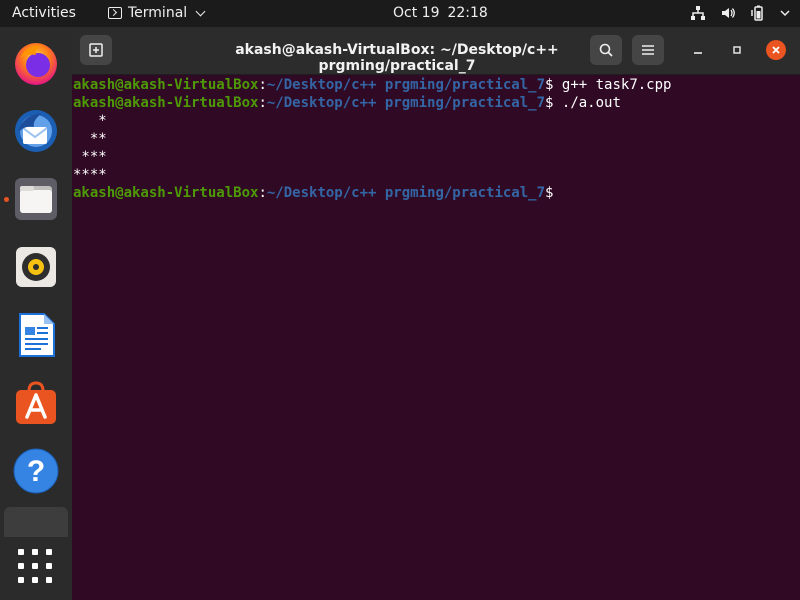 This screenshot has width=800, height=600. What do you see at coordinates (6, 199) in the screenshot?
I see `running-indicator` at bounding box center [6, 199].